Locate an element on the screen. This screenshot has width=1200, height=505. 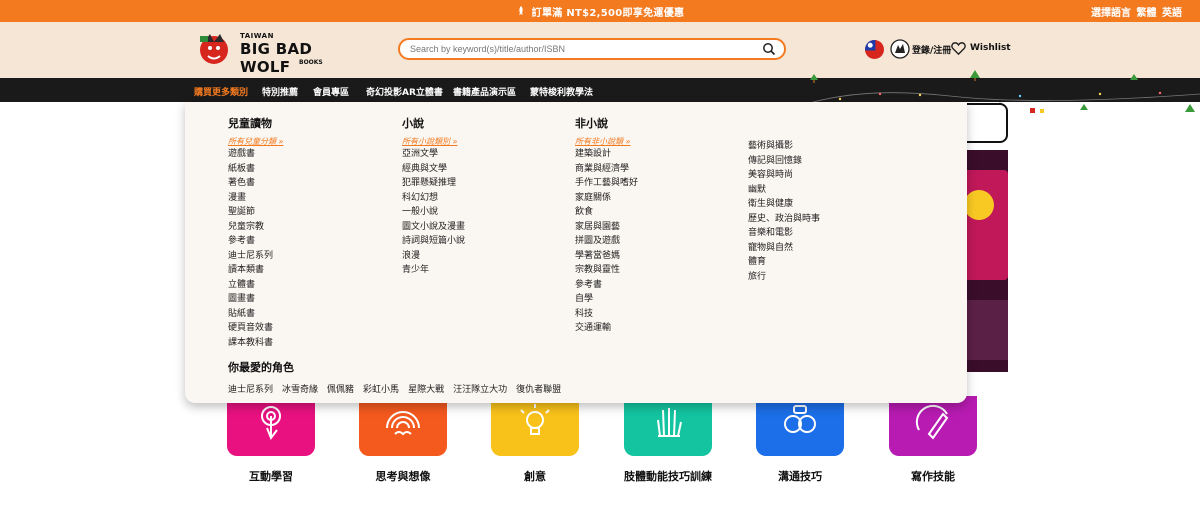
heart-icon is located at coordinates (958, 48).